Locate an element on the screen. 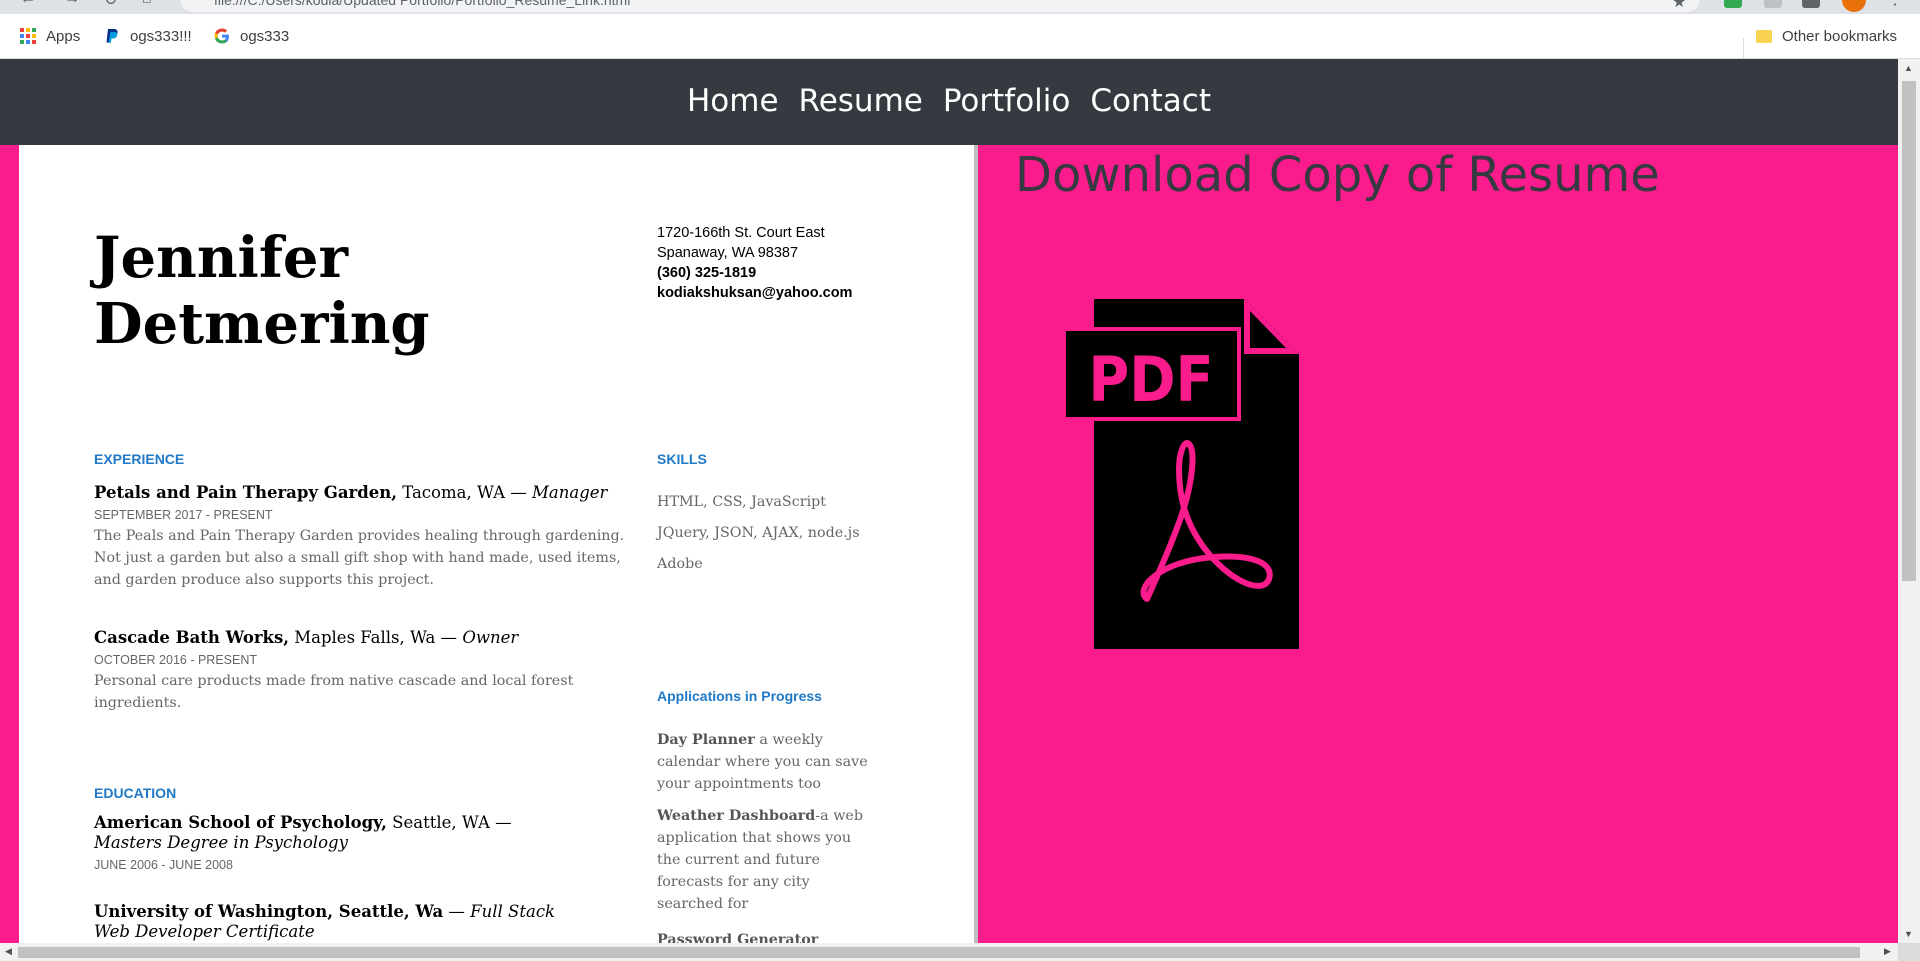 This screenshot has width=1920, height=961. job-org: Cascade Bath Works, is located at coordinates (191, 637).